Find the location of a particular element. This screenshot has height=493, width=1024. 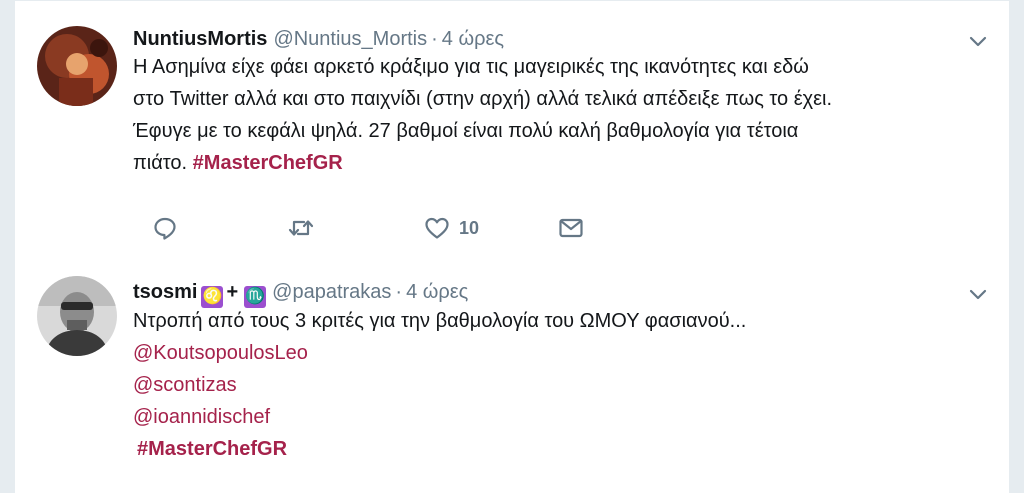

envelope-icon is located at coordinates (571, 228).